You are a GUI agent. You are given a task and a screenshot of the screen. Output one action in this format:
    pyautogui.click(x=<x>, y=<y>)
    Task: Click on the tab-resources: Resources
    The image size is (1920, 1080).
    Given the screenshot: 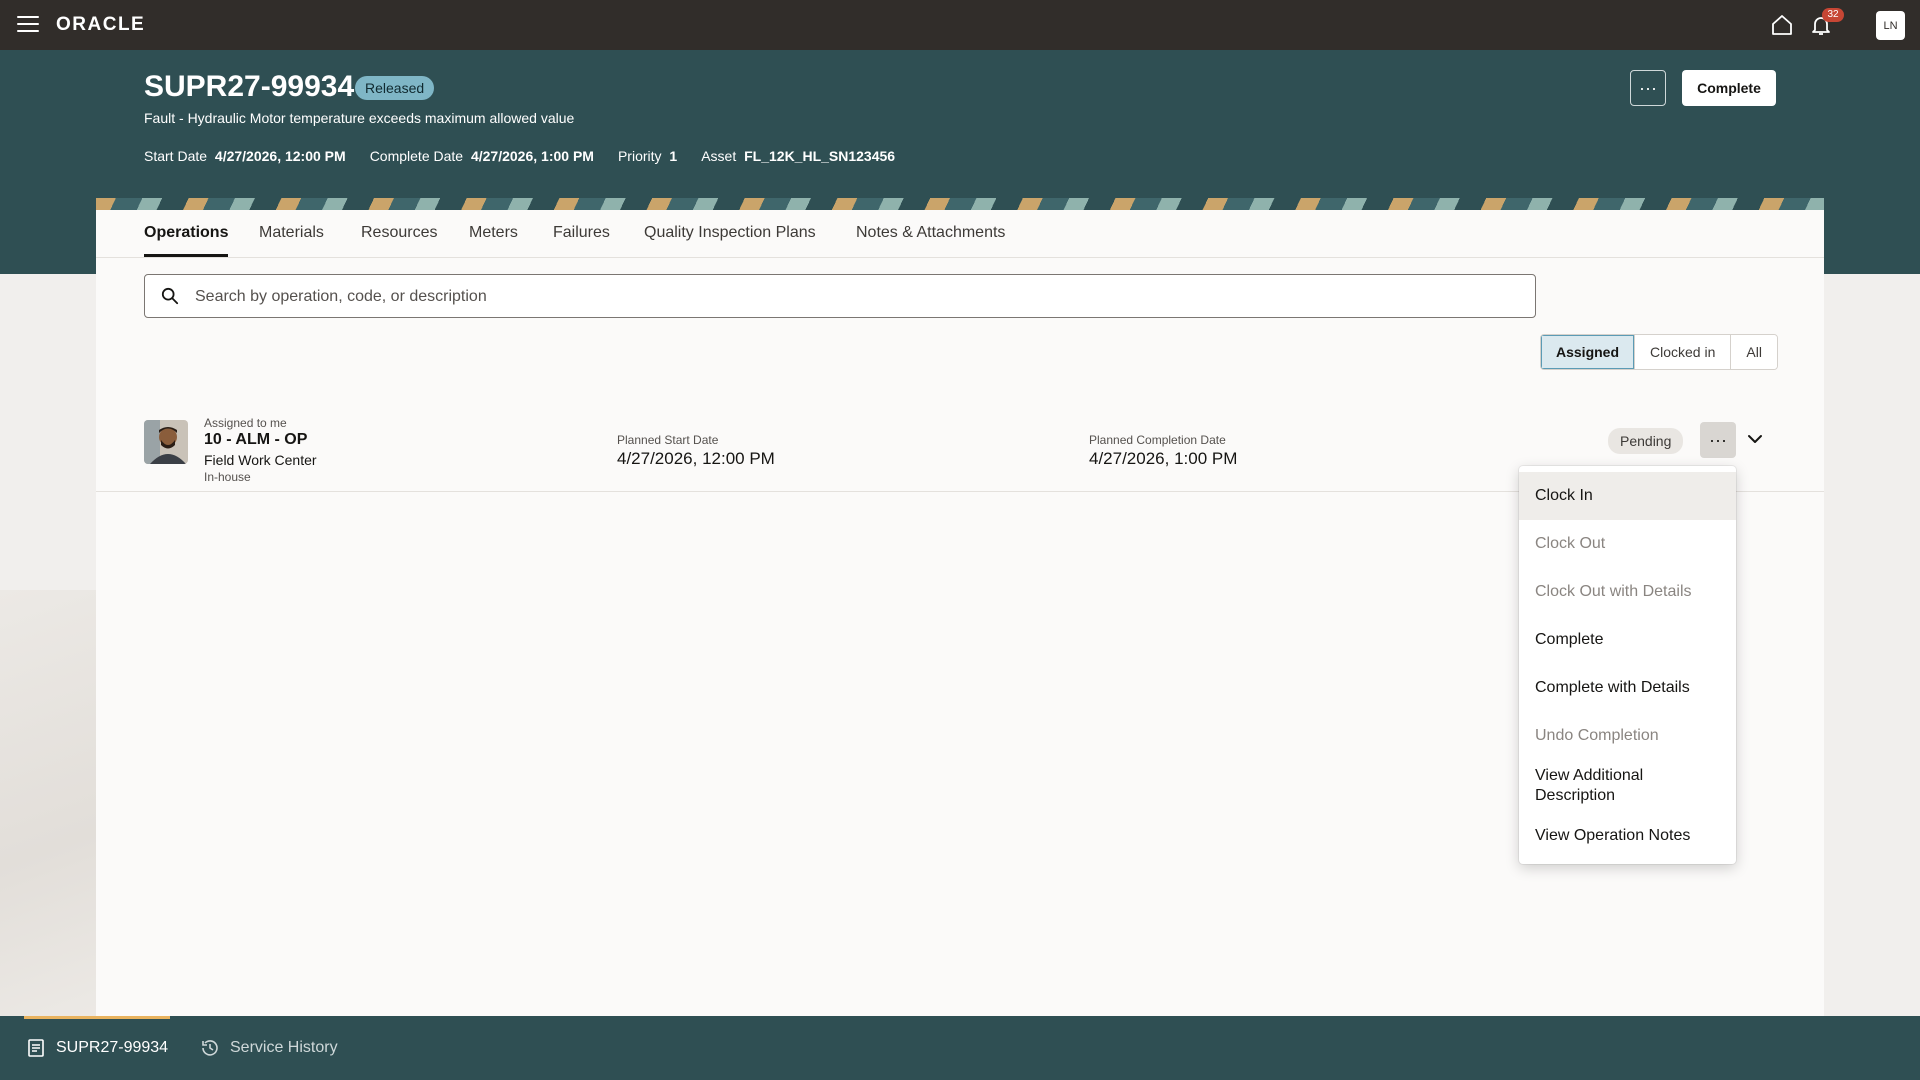 What is the action you would take?
    pyautogui.click(x=399, y=233)
    